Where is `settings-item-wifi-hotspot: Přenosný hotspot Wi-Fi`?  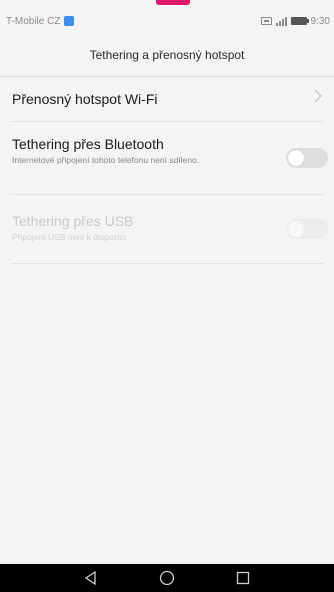 settings-item-wifi-hotspot: Přenosný hotspot Wi-Fi is located at coordinates (167, 99).